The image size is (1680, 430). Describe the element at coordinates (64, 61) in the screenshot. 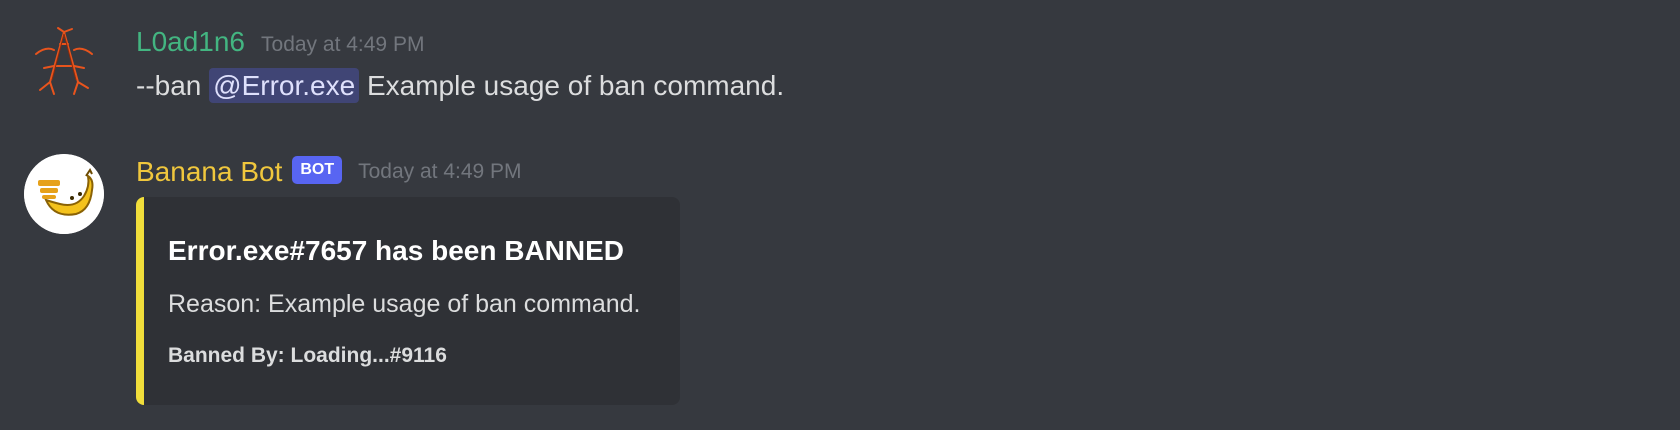

I see `gothic-a-logo-icon` at that location.